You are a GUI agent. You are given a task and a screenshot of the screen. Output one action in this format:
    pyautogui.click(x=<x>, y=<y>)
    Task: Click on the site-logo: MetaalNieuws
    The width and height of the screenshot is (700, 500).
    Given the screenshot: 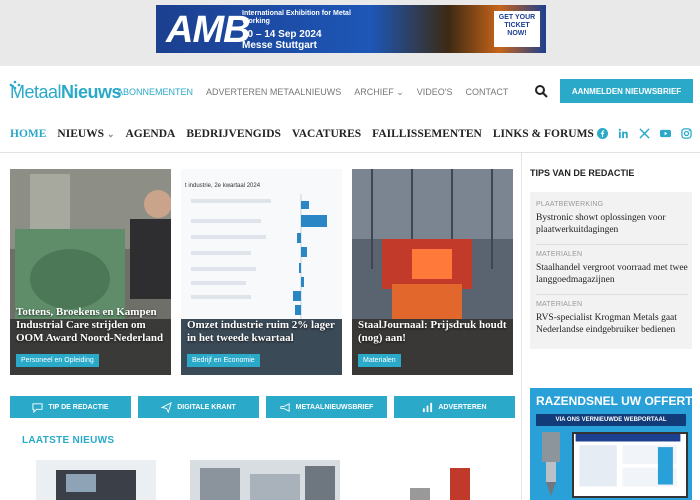 What is the action you would take?
    pyautogui.click(x=65, y=91)
    